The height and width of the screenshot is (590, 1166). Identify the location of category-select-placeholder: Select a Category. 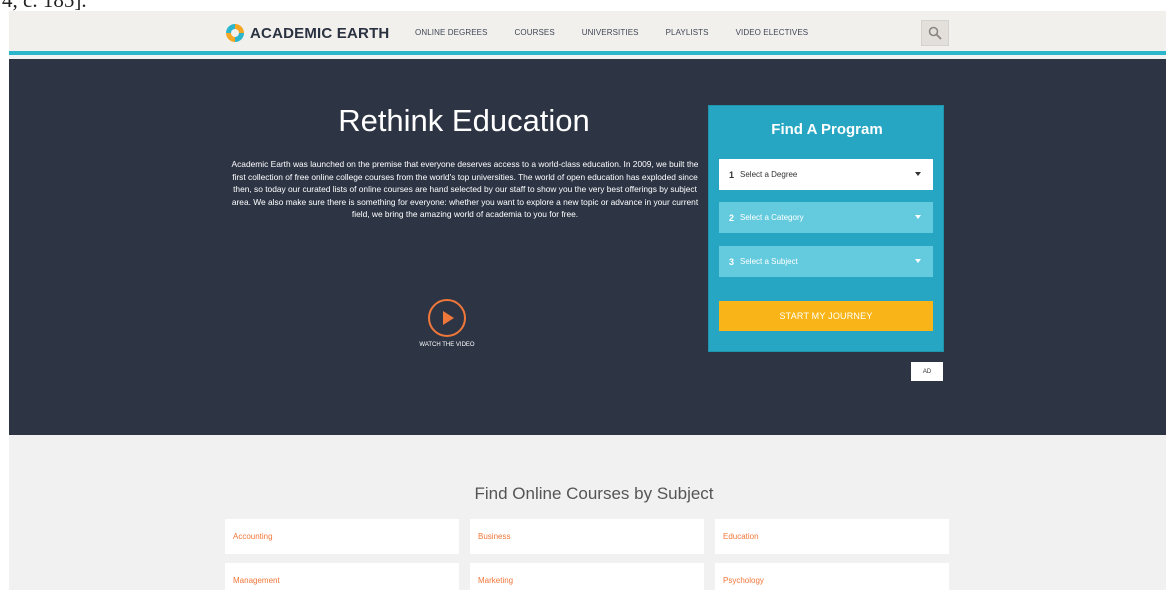
(772, 217).